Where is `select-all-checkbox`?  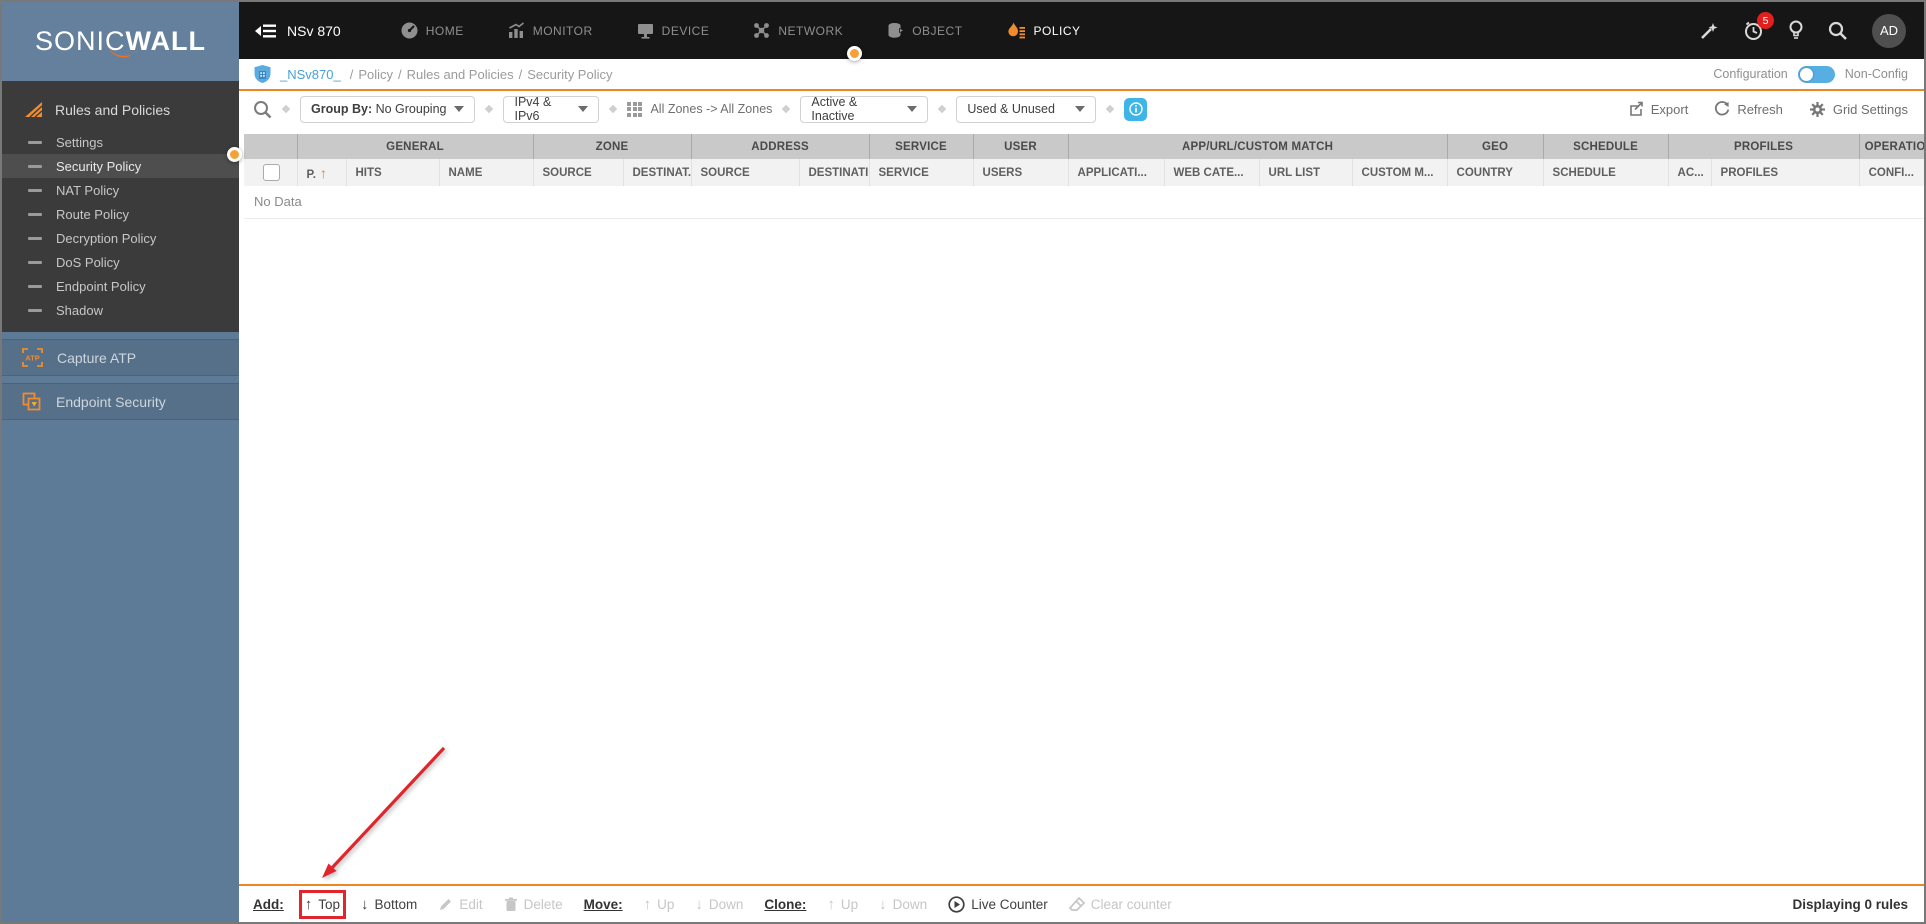 select-all-checkbox is located at coordinates (272, 172).